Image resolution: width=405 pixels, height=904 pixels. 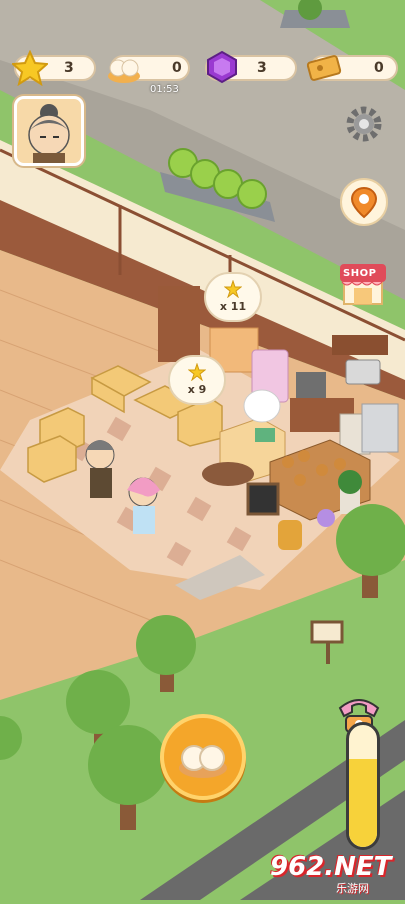 What do you see at coordinates (327, 632) in the screenshot?
I see `street-sign` at bounding box center [327, 632].